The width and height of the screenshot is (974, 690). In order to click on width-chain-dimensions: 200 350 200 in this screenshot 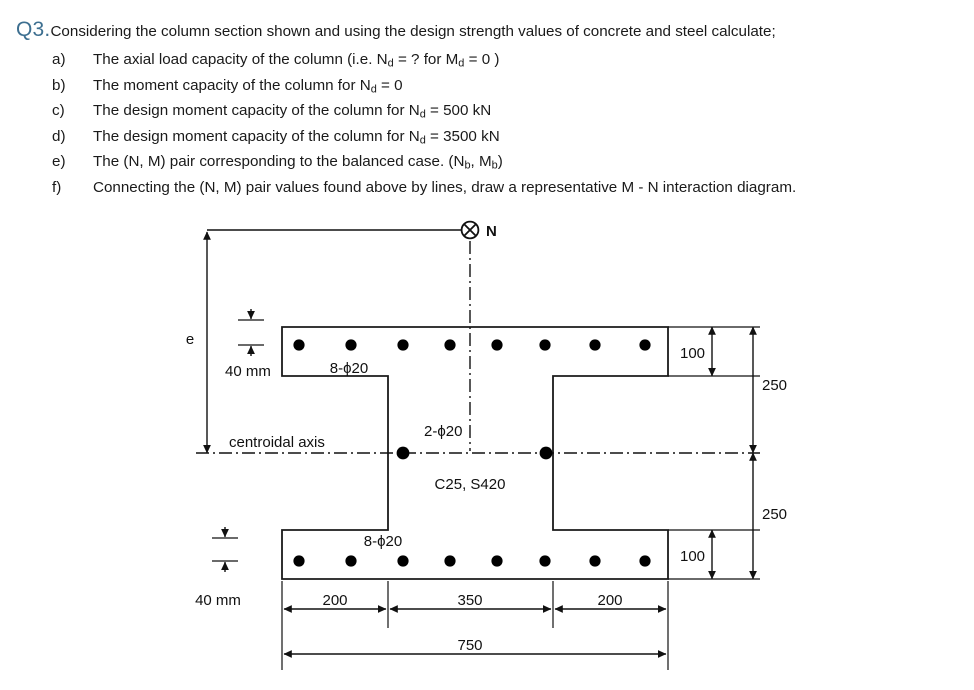, I will do `click(475, 602)`.